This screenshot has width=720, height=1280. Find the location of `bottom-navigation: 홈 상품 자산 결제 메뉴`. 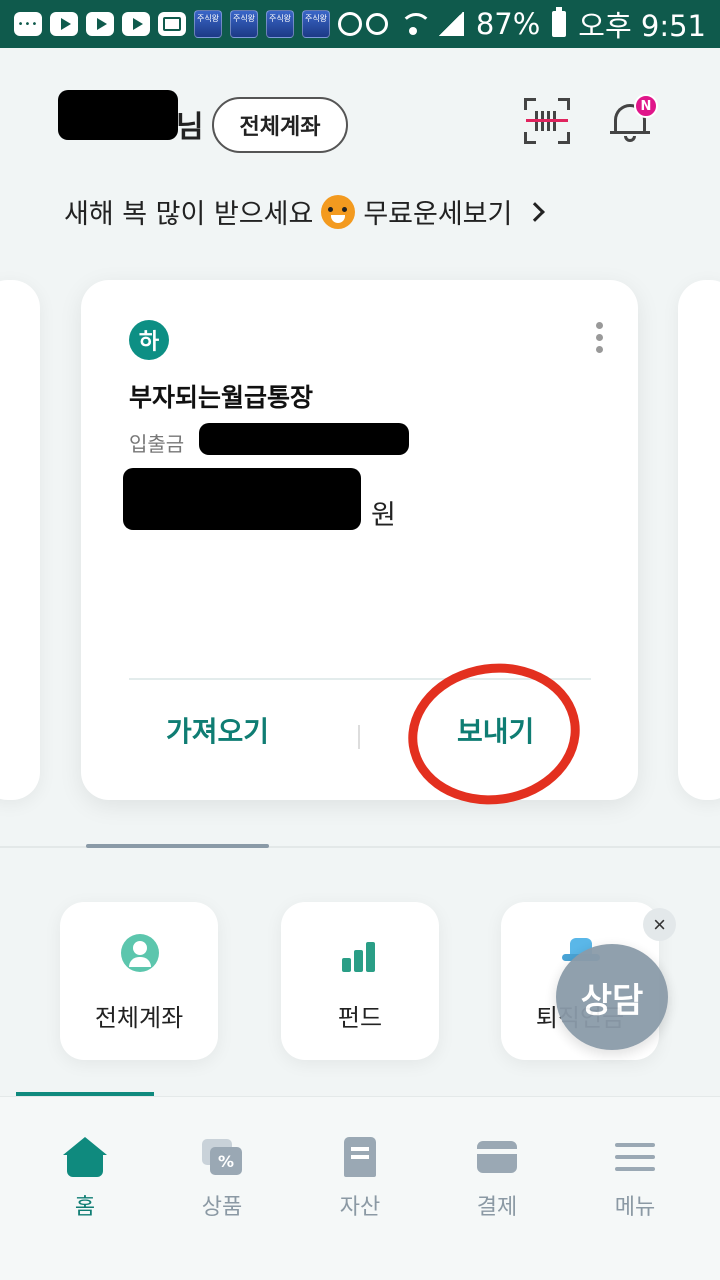

bottom-navigation: 홈 상품 자산 결제 메뉴 is located at coordinates (360, 1188).